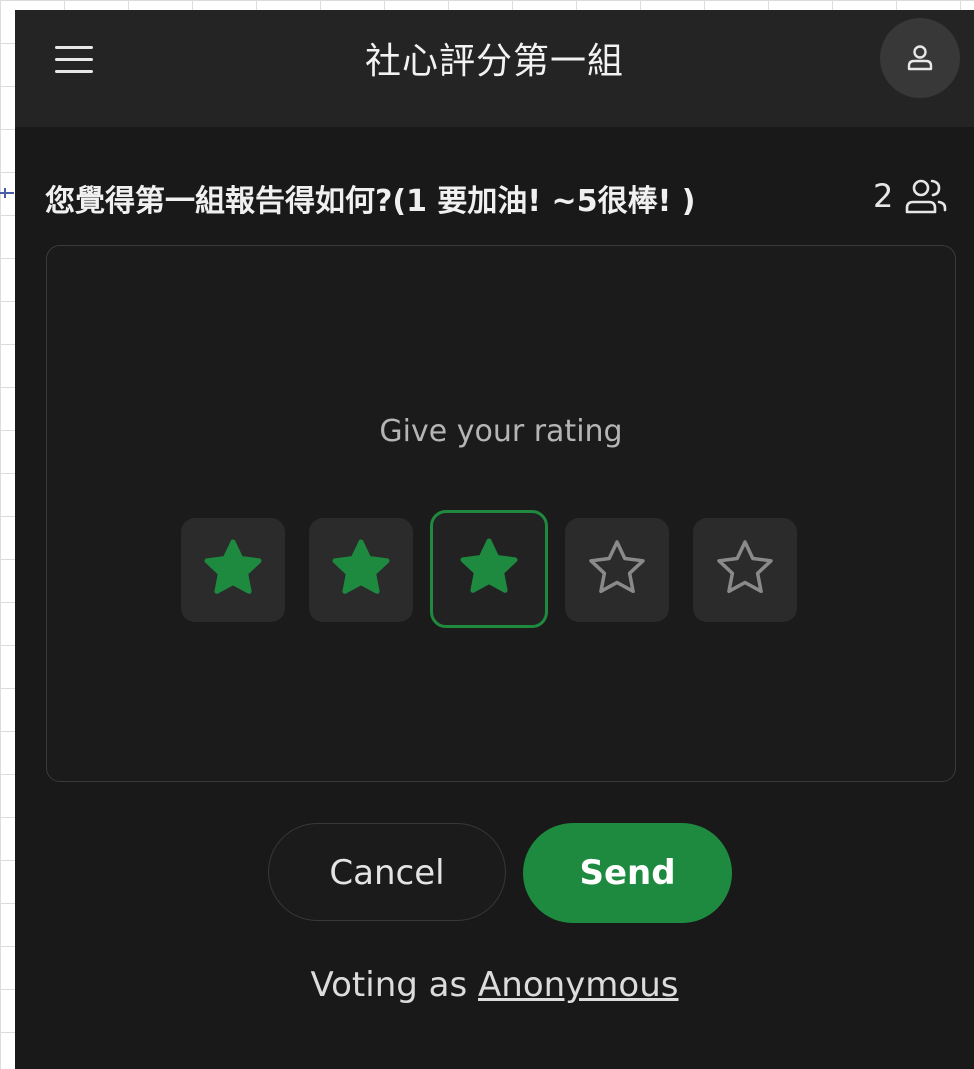  I want to click on anonymous-link: Anonymous, so click(578, 985).